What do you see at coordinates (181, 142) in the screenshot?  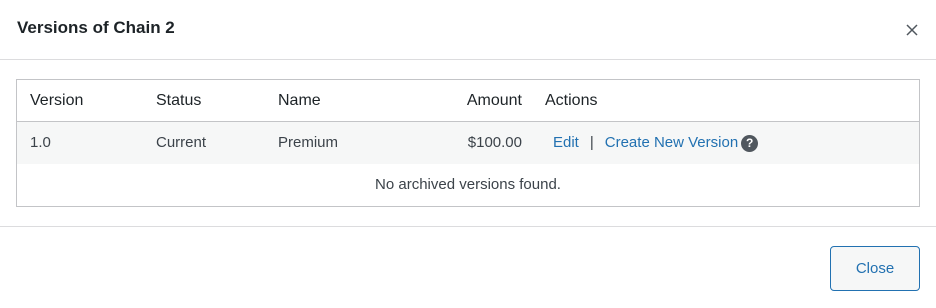 I see `cell-status: Current` at bounding box center [181, 142].